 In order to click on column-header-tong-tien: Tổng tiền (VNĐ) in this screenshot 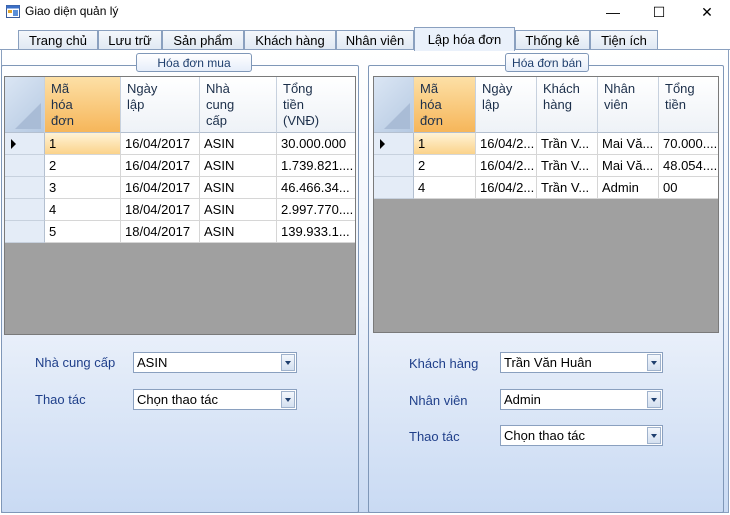, I will do `click(316, 105)`.